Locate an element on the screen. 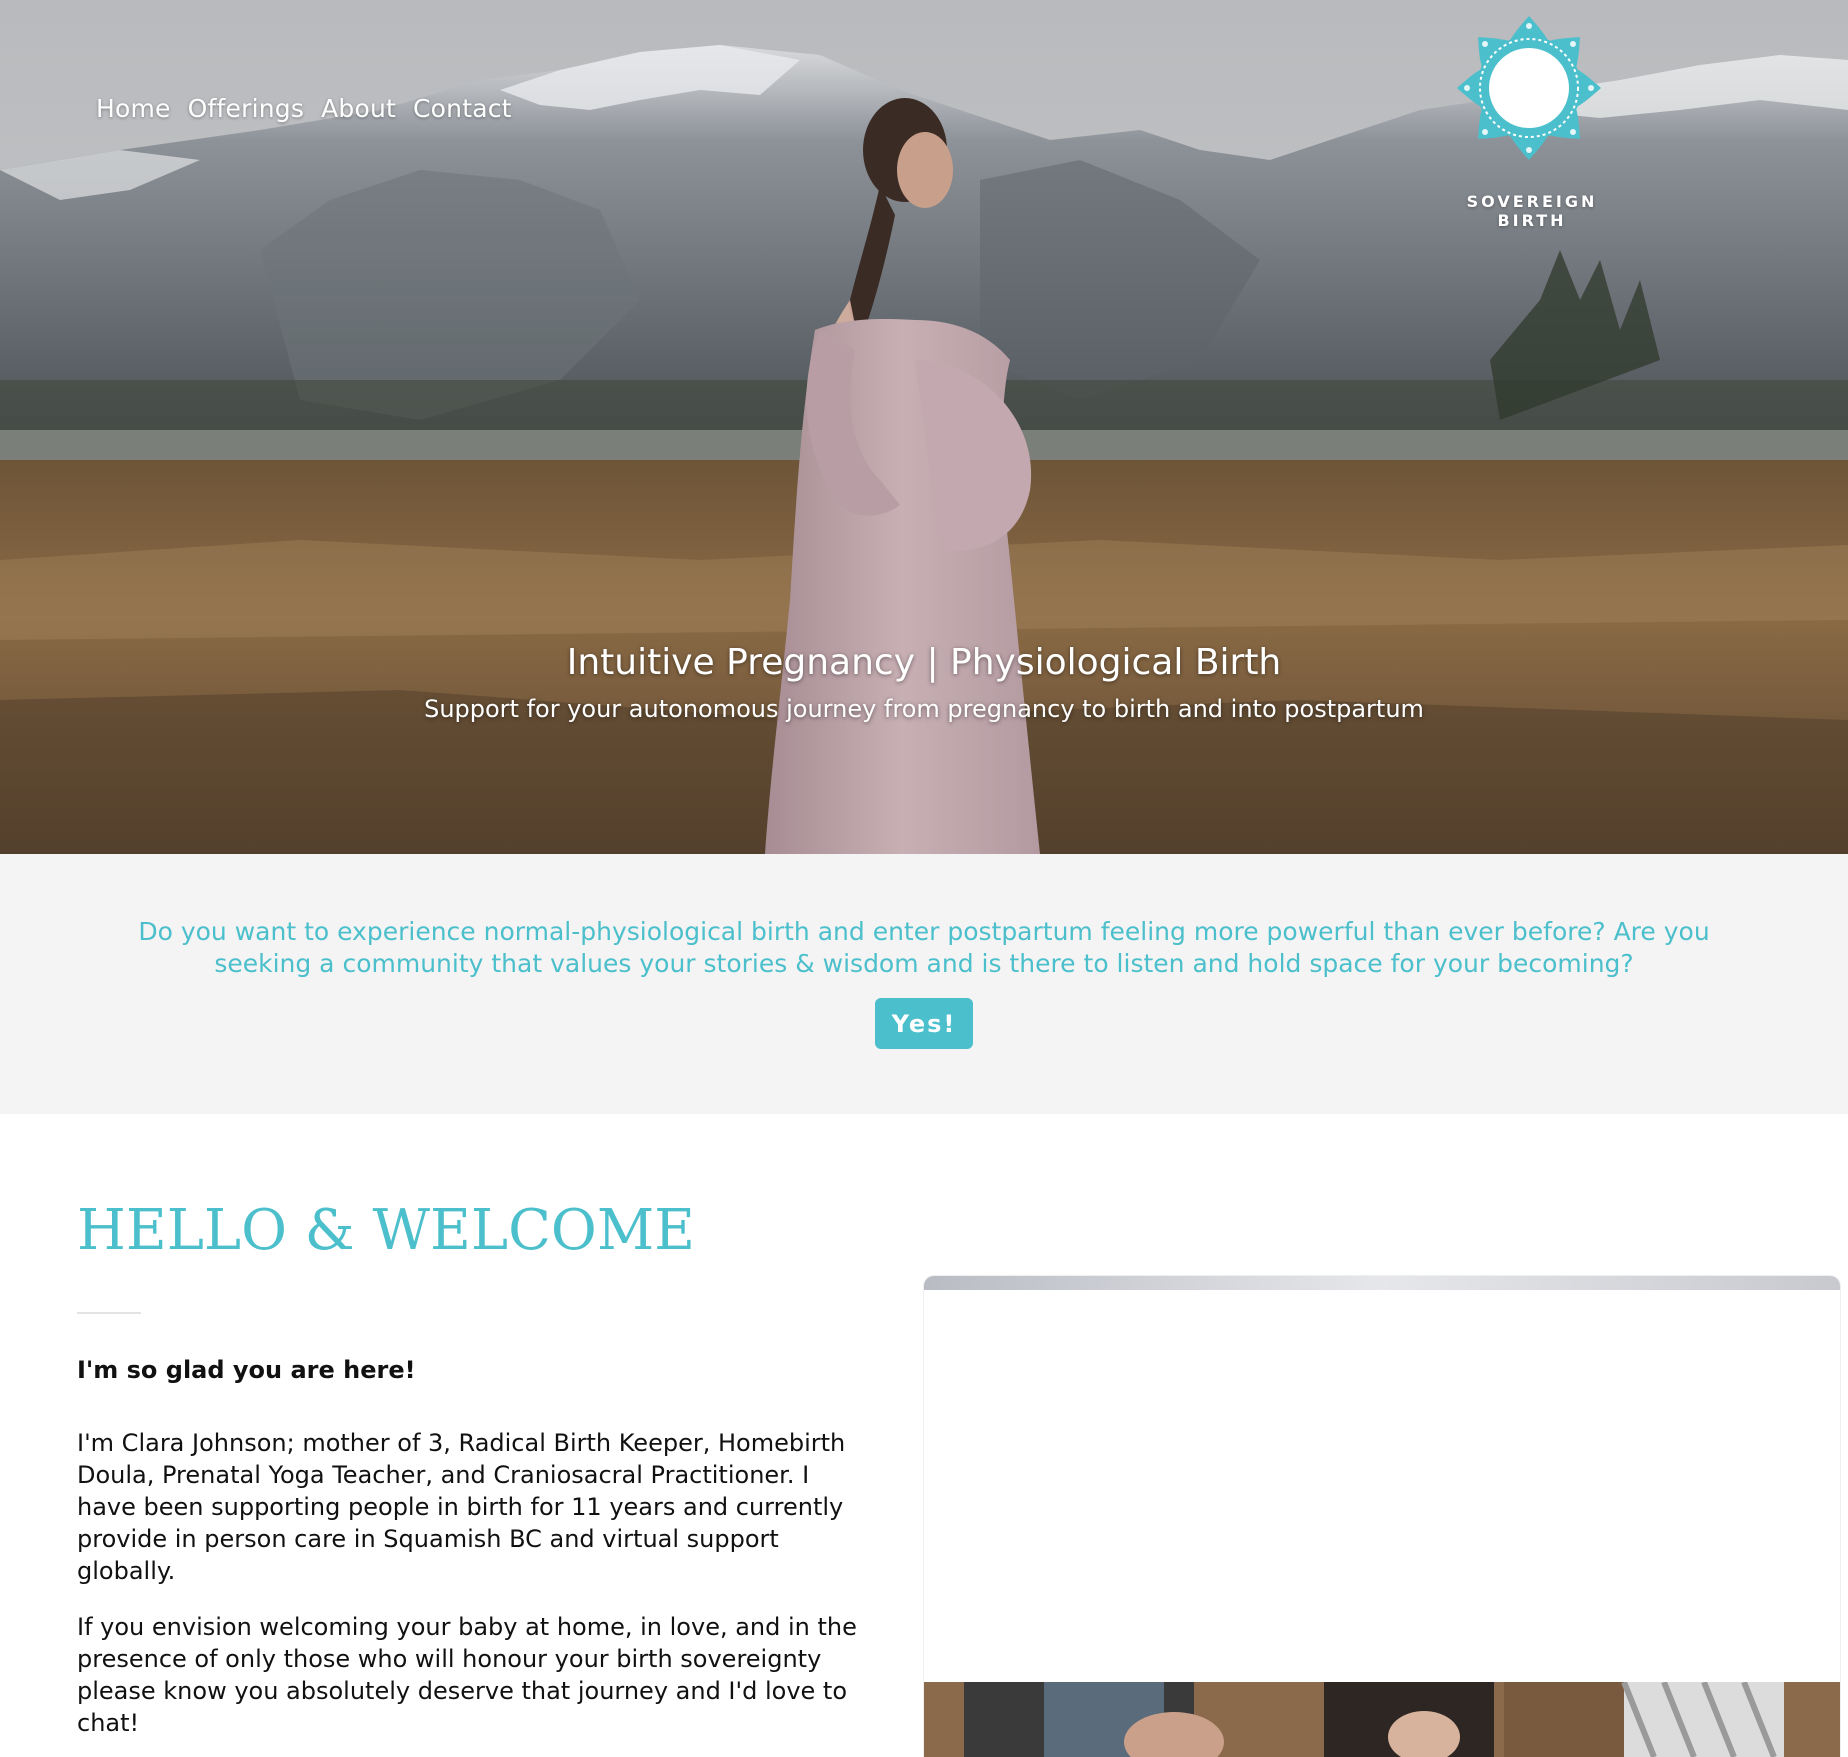 The height and width of the screenshot is (1757, 1848). family-photo-image is located at coordinates (1382, 1719).